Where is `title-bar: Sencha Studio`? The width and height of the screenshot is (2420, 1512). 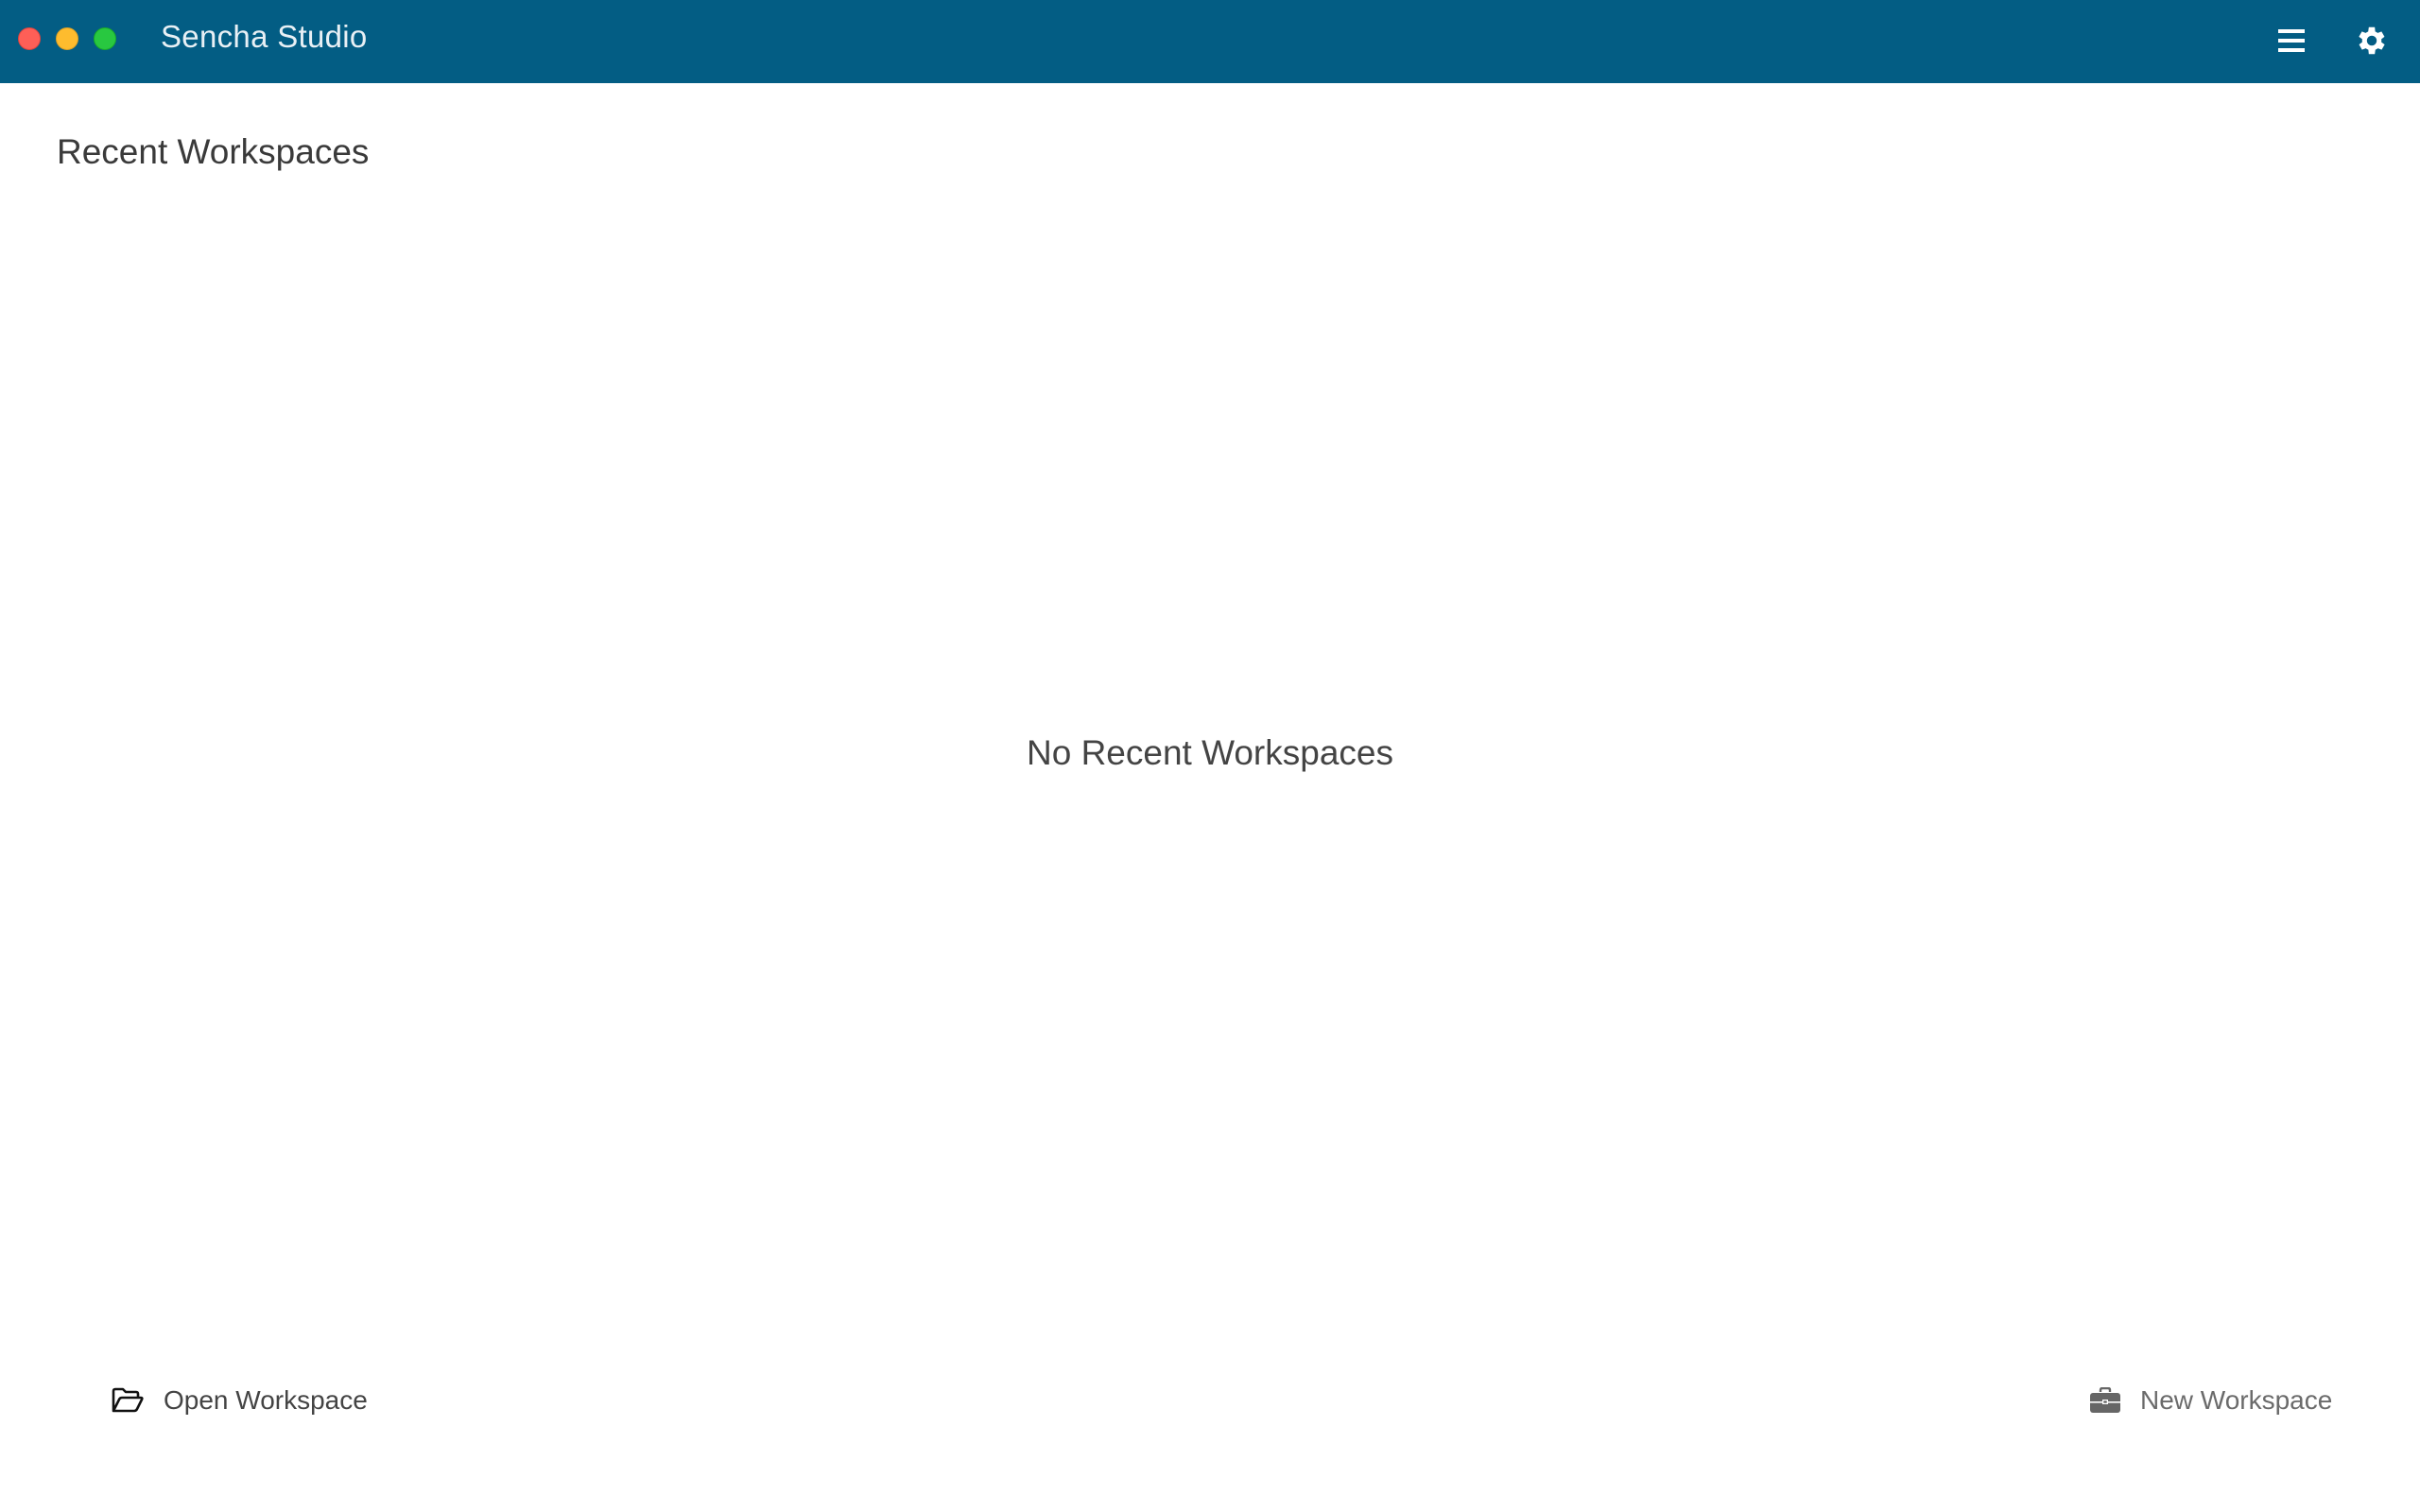 title-bar: Sencha Studio is located at coordinates (1210, 41).